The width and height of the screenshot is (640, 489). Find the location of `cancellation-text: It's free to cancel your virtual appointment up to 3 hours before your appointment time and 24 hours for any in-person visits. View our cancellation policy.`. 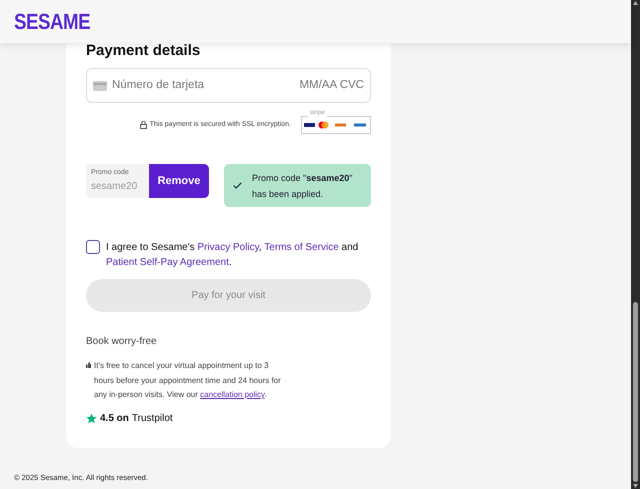

cancellation-text: It's free to cancel your virtual appointment up to 3 hours before your appointment time and 24 hours for any in-person visits. View our cancellation policy. is located at coordinates (188, 380).